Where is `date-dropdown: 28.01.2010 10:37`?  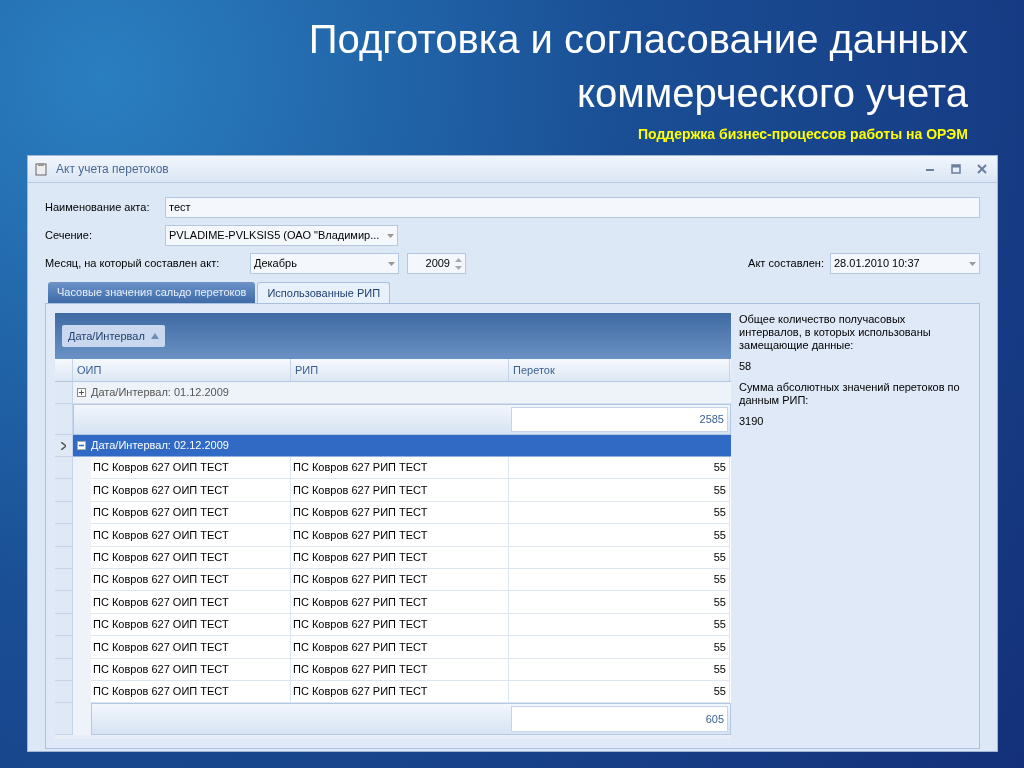
date-dropdown: 28.01.2010 10:37 is located at coordinates (905, 263).